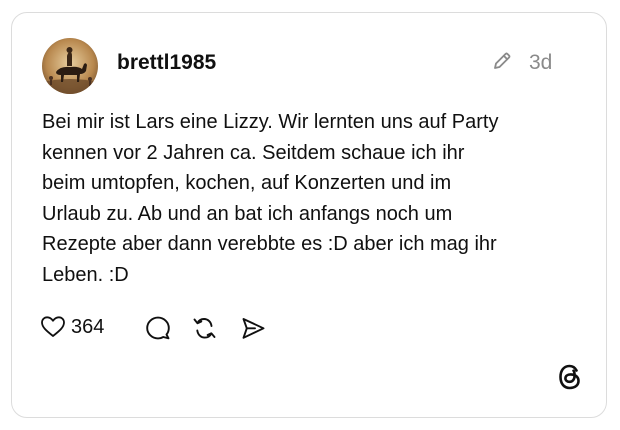 Image resolution: width=620 pixels, height=430 pixels. I want to click on post-timestamp: 3d, so click(541, 62).